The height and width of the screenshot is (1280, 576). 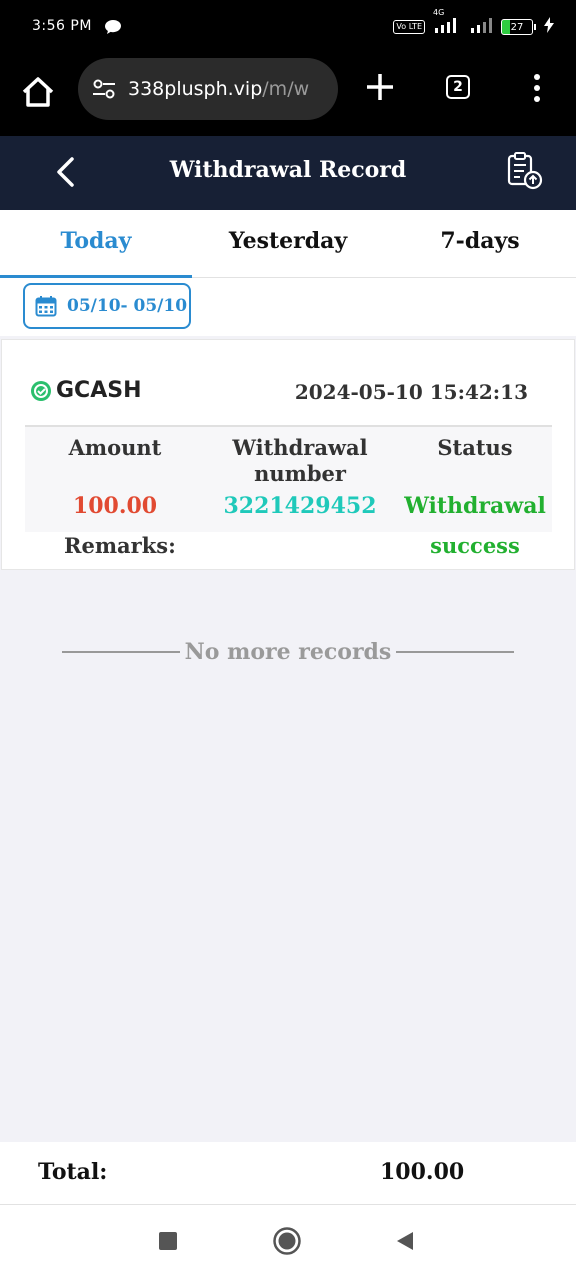 I want to click on network-type: 4G, so click(x=439, y=12).